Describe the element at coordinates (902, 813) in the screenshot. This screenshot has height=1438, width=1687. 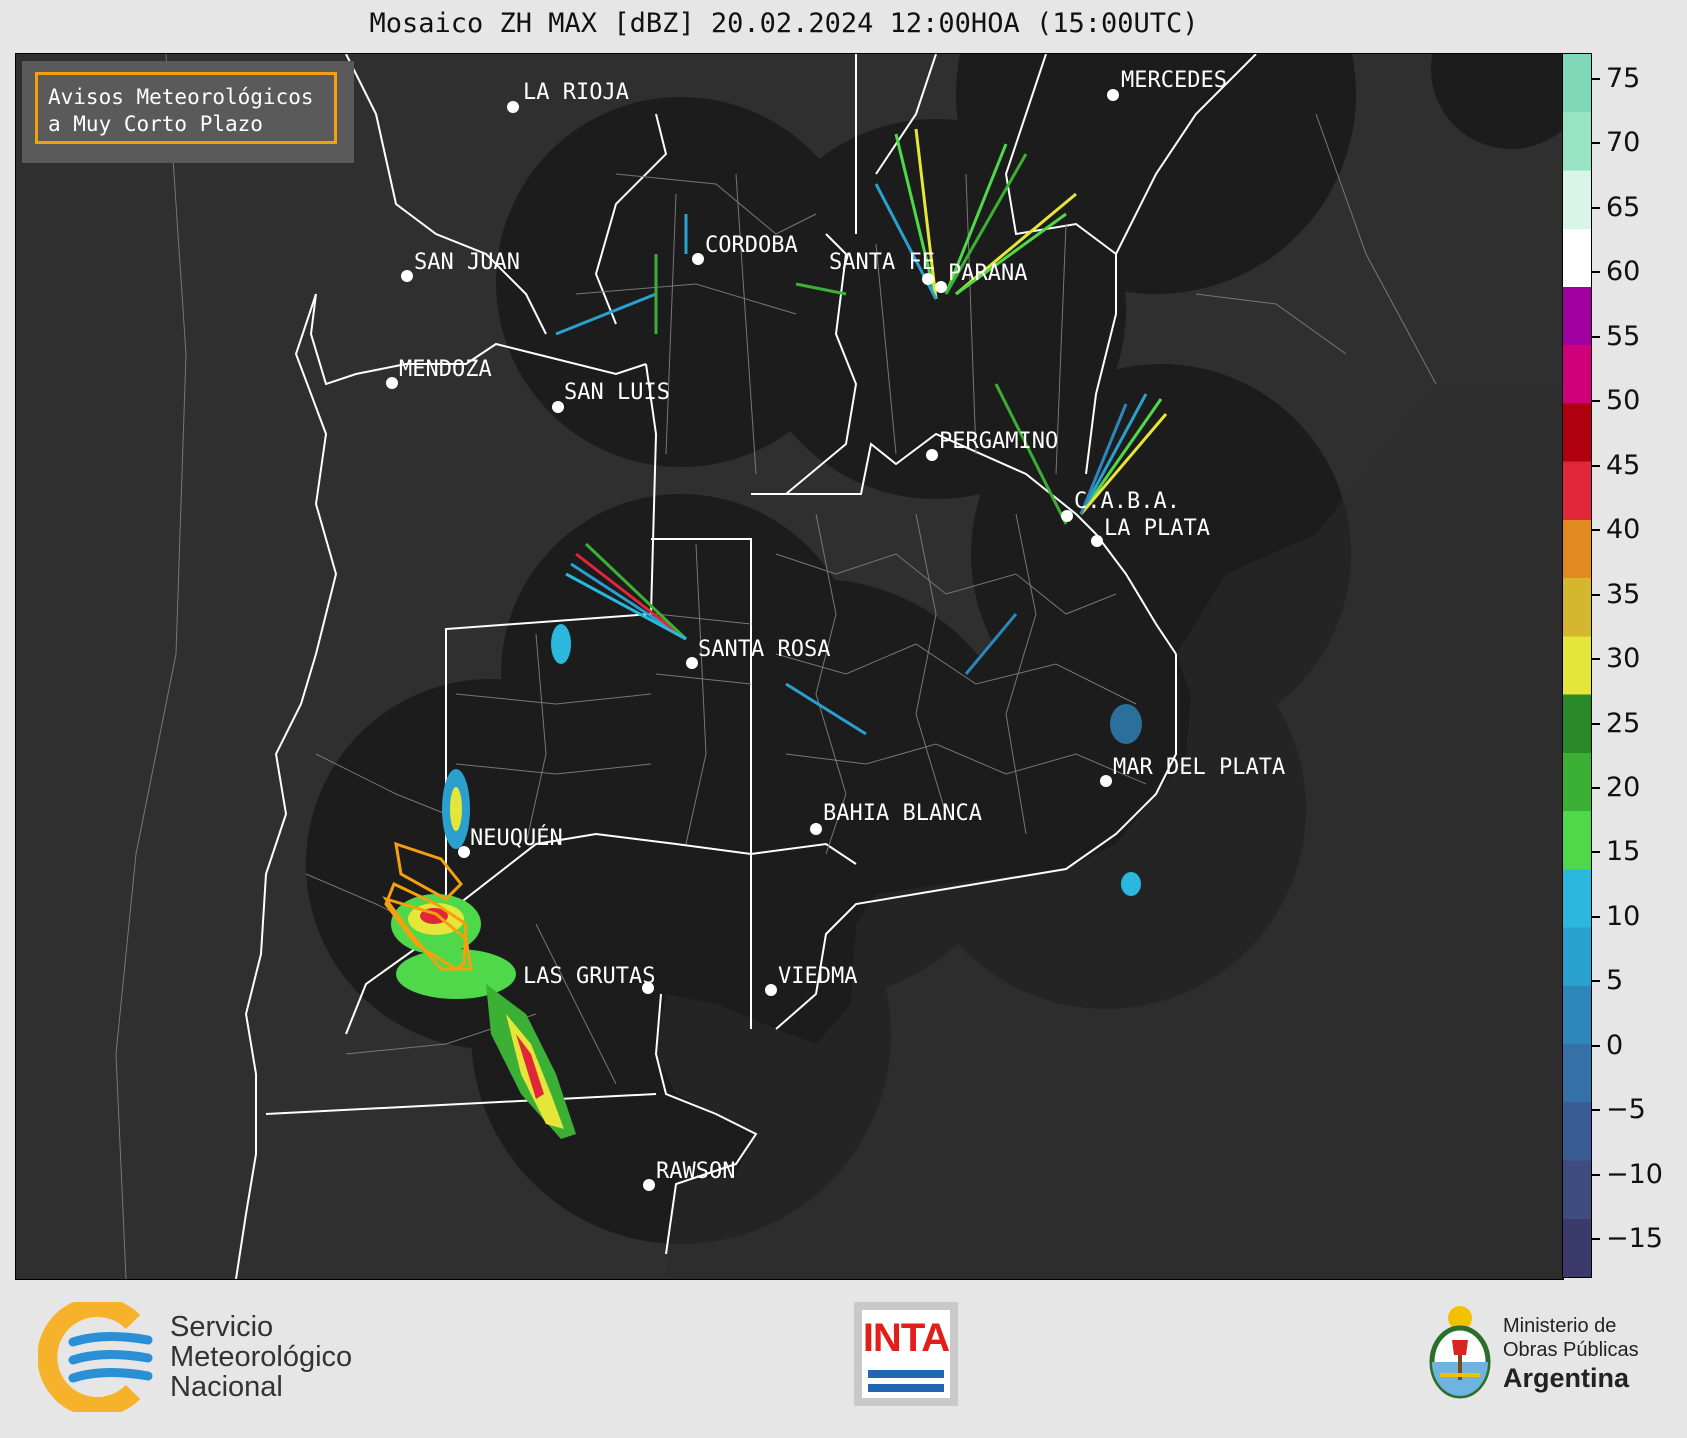
I see `city-label: BAHIA BLANCA` at that location.